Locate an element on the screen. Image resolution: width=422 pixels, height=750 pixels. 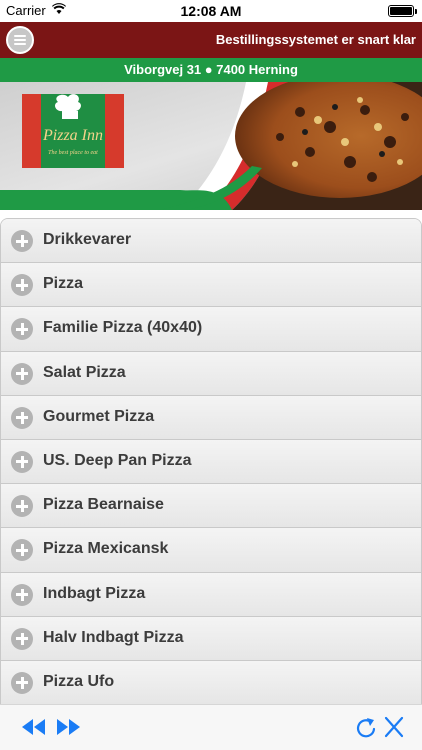
address-text: Viborgvej 31 ● 7400 Herning is located at coordinates (211, 69).